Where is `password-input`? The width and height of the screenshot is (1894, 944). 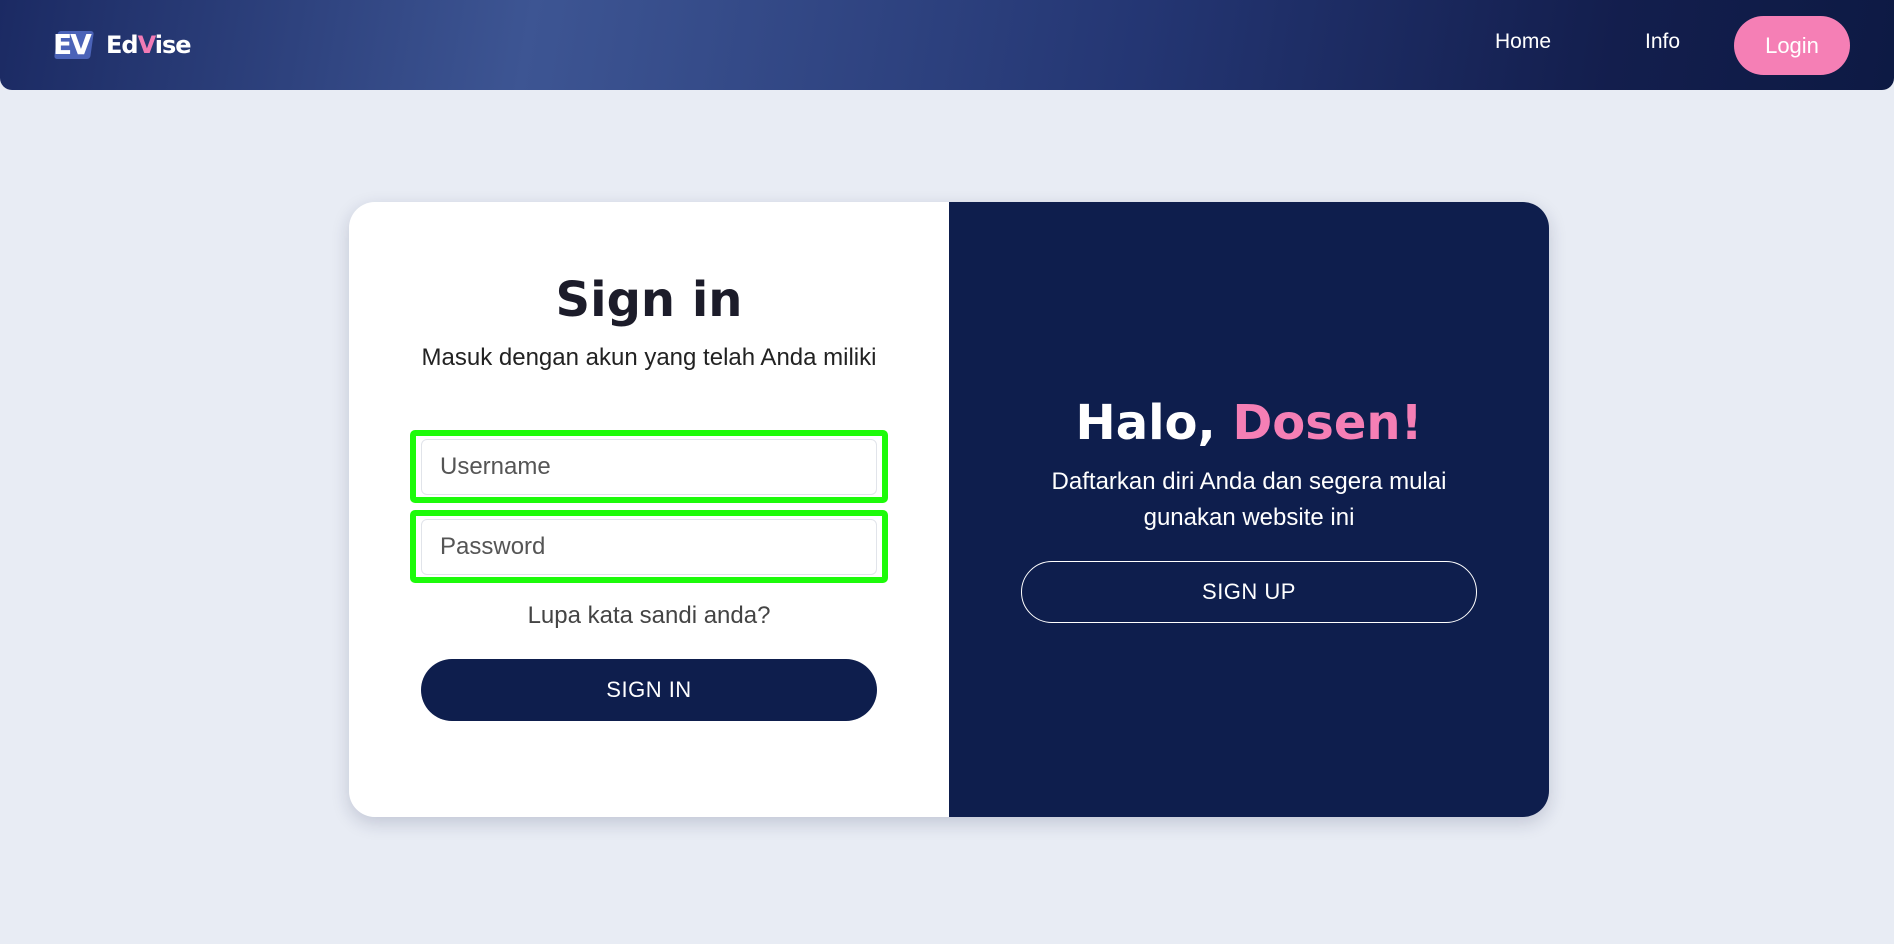
password-input is located at coordinates (649, 547).